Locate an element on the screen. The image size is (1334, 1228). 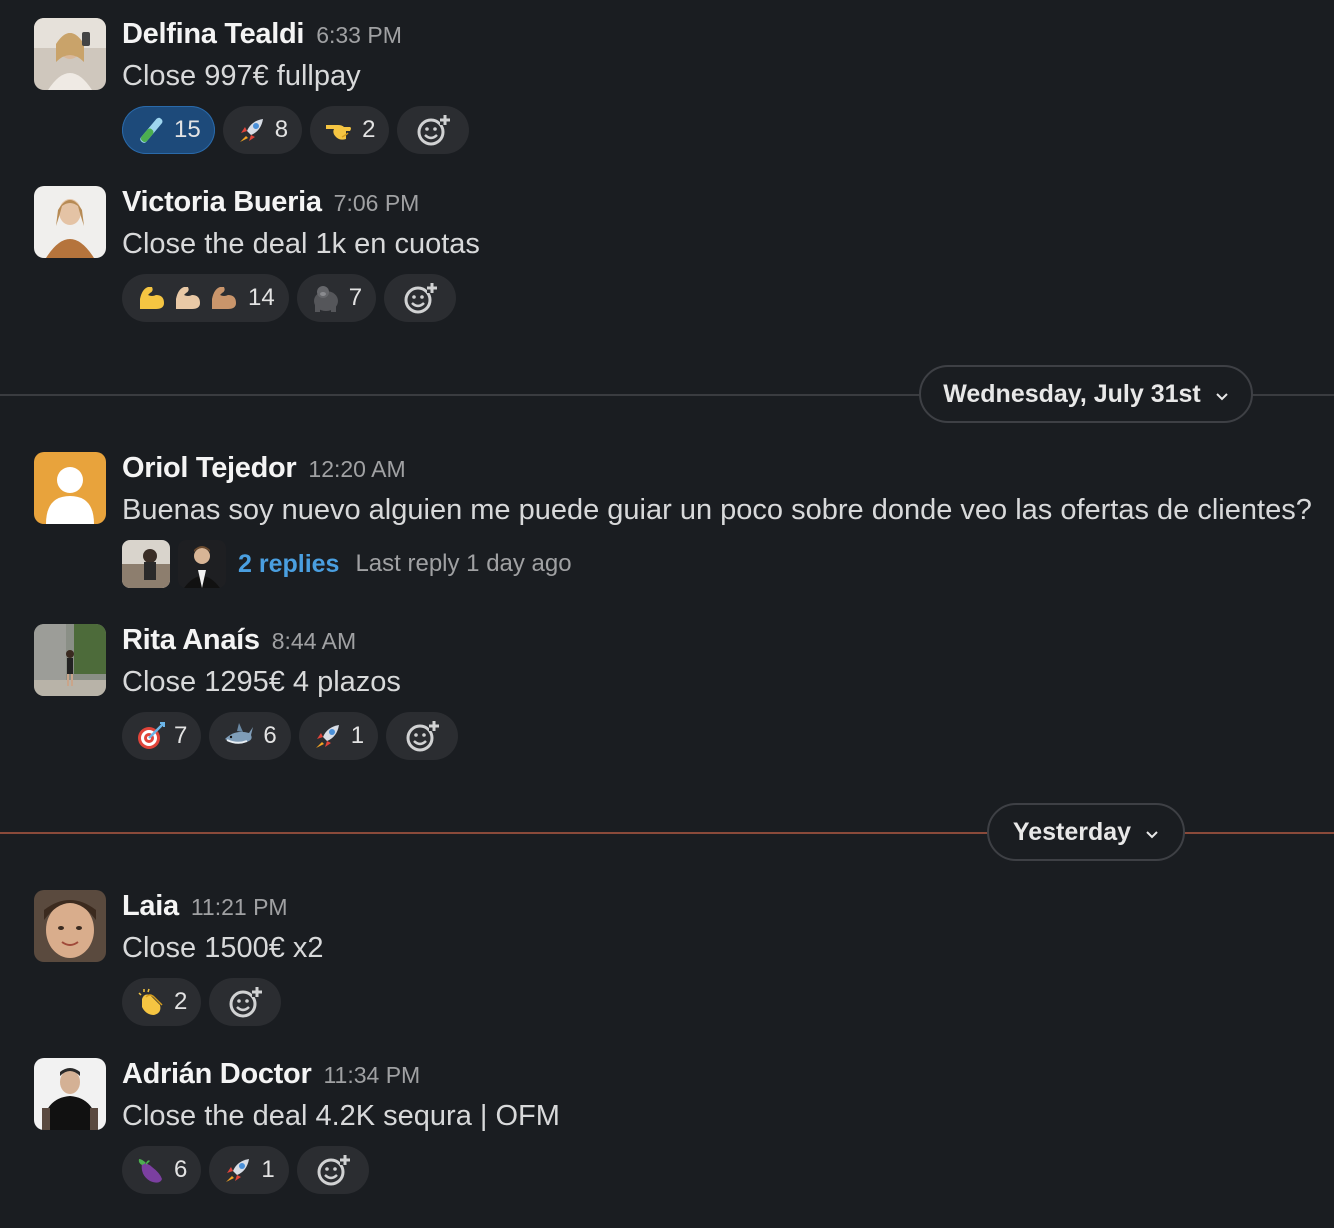
reaction-bar: 2 is located at coordinates (202, 1002).